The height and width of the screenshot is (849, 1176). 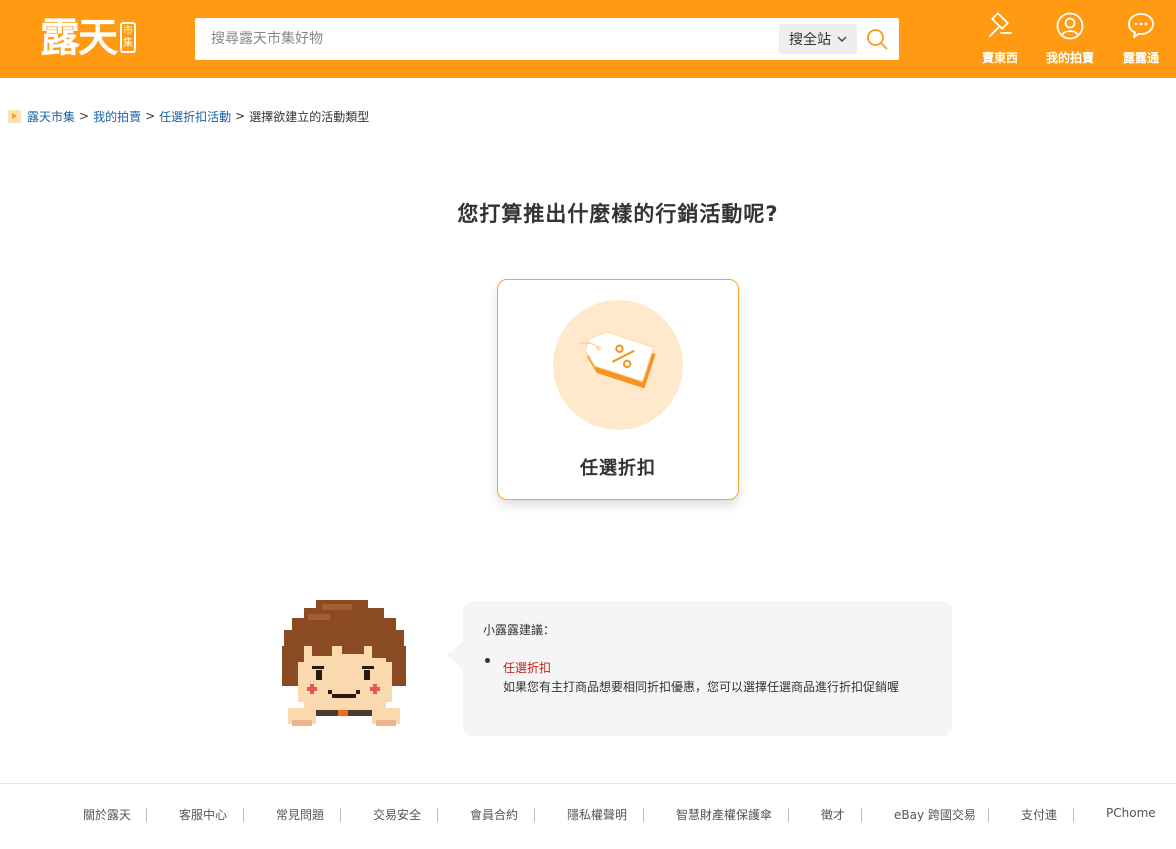 I want to click on play-icon, so click(x=14, y=116).